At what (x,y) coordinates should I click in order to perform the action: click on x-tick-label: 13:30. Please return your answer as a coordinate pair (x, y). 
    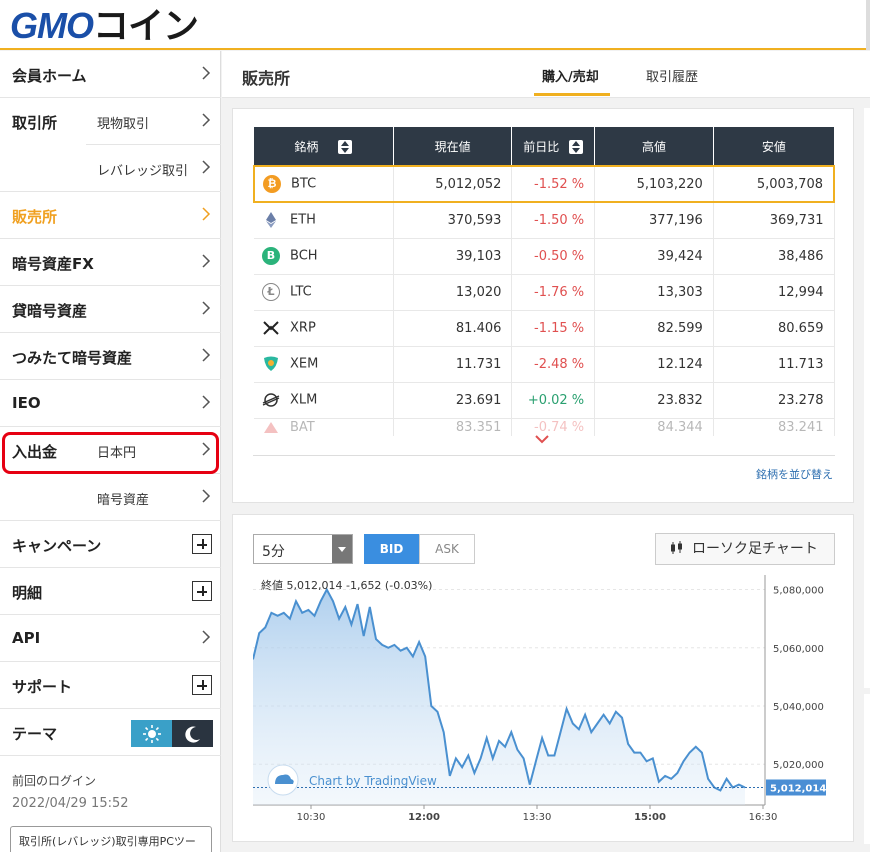
    Looking at the image, I should click on (537, 817).